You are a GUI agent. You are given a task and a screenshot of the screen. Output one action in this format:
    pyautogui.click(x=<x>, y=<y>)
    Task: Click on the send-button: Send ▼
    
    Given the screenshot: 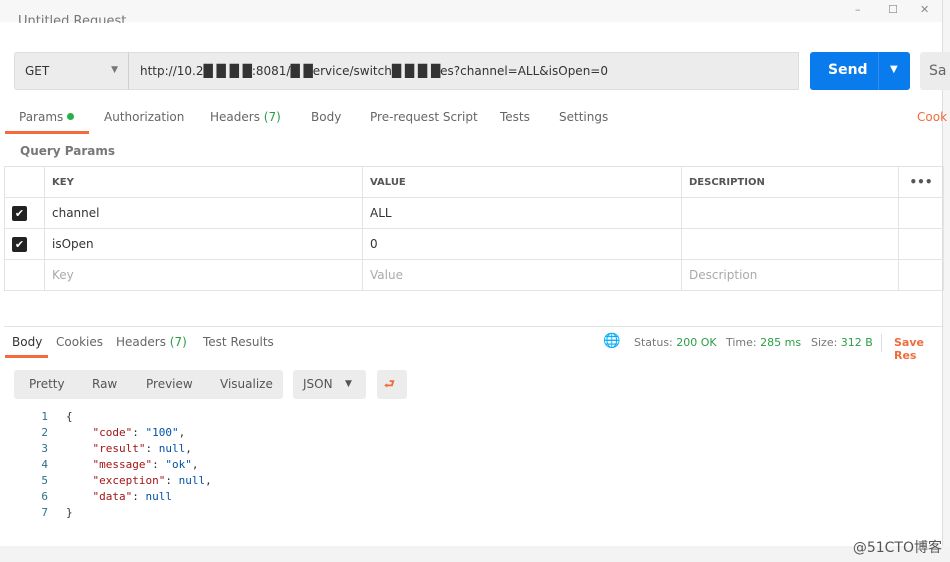 What is the action you would take?
    pyautogui.click(x=860, y=71)
    